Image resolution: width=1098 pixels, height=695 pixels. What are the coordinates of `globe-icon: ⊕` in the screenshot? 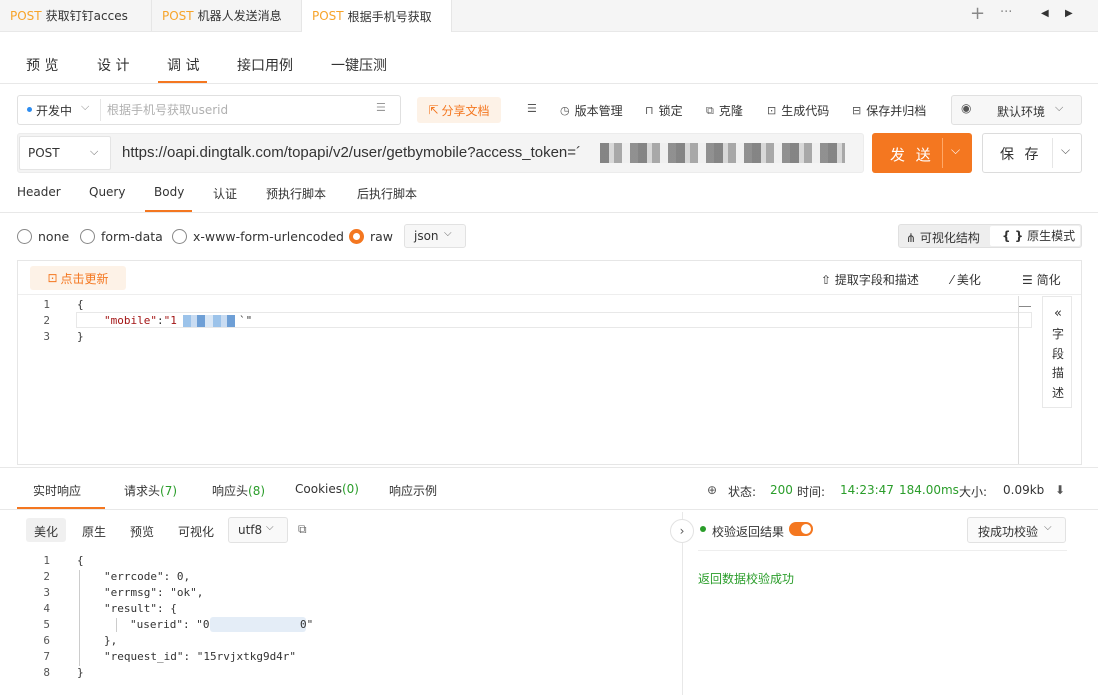 It's located at (712, 490).